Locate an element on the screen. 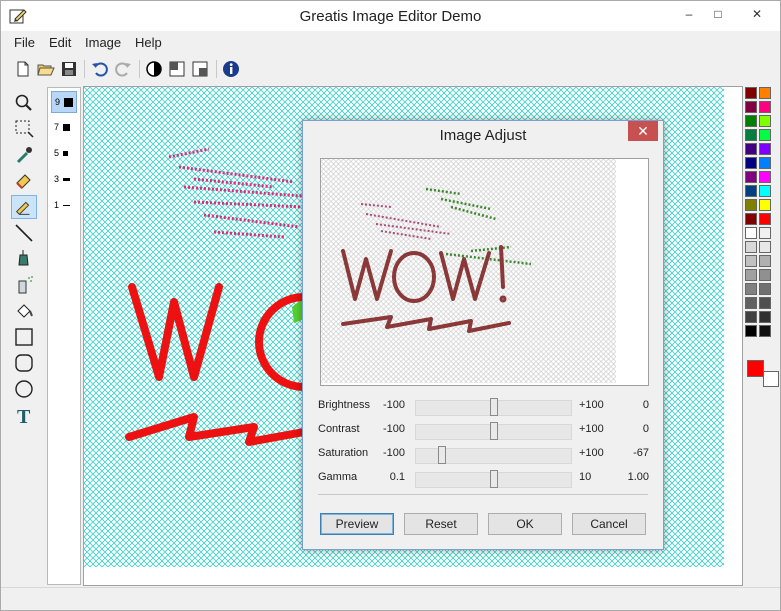 This screenshot has width=781, height=611. rectangle-tool-icon is located at coordinates (24, 337).